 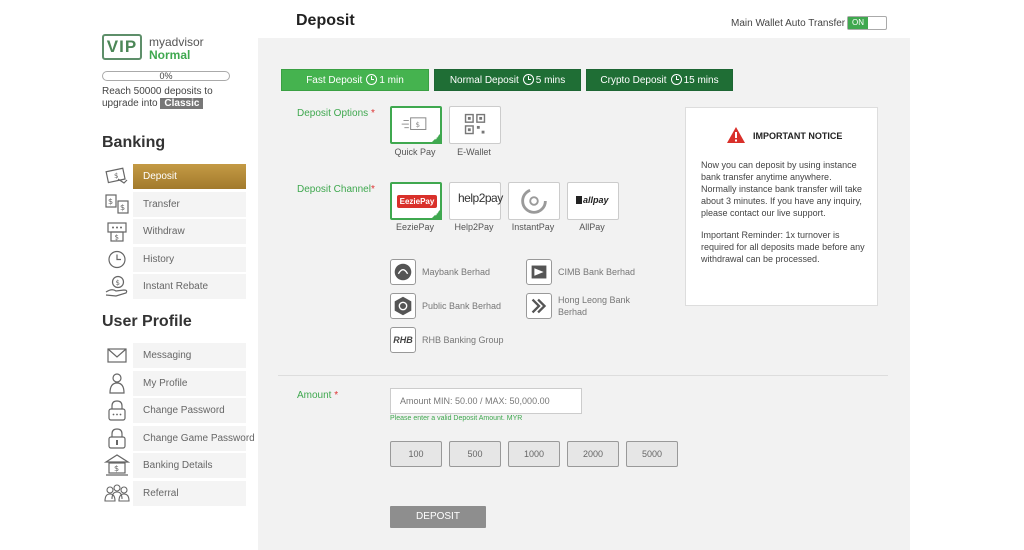 I want to click on bank-name: RHB Banking Group, so click(x=463, y=340).